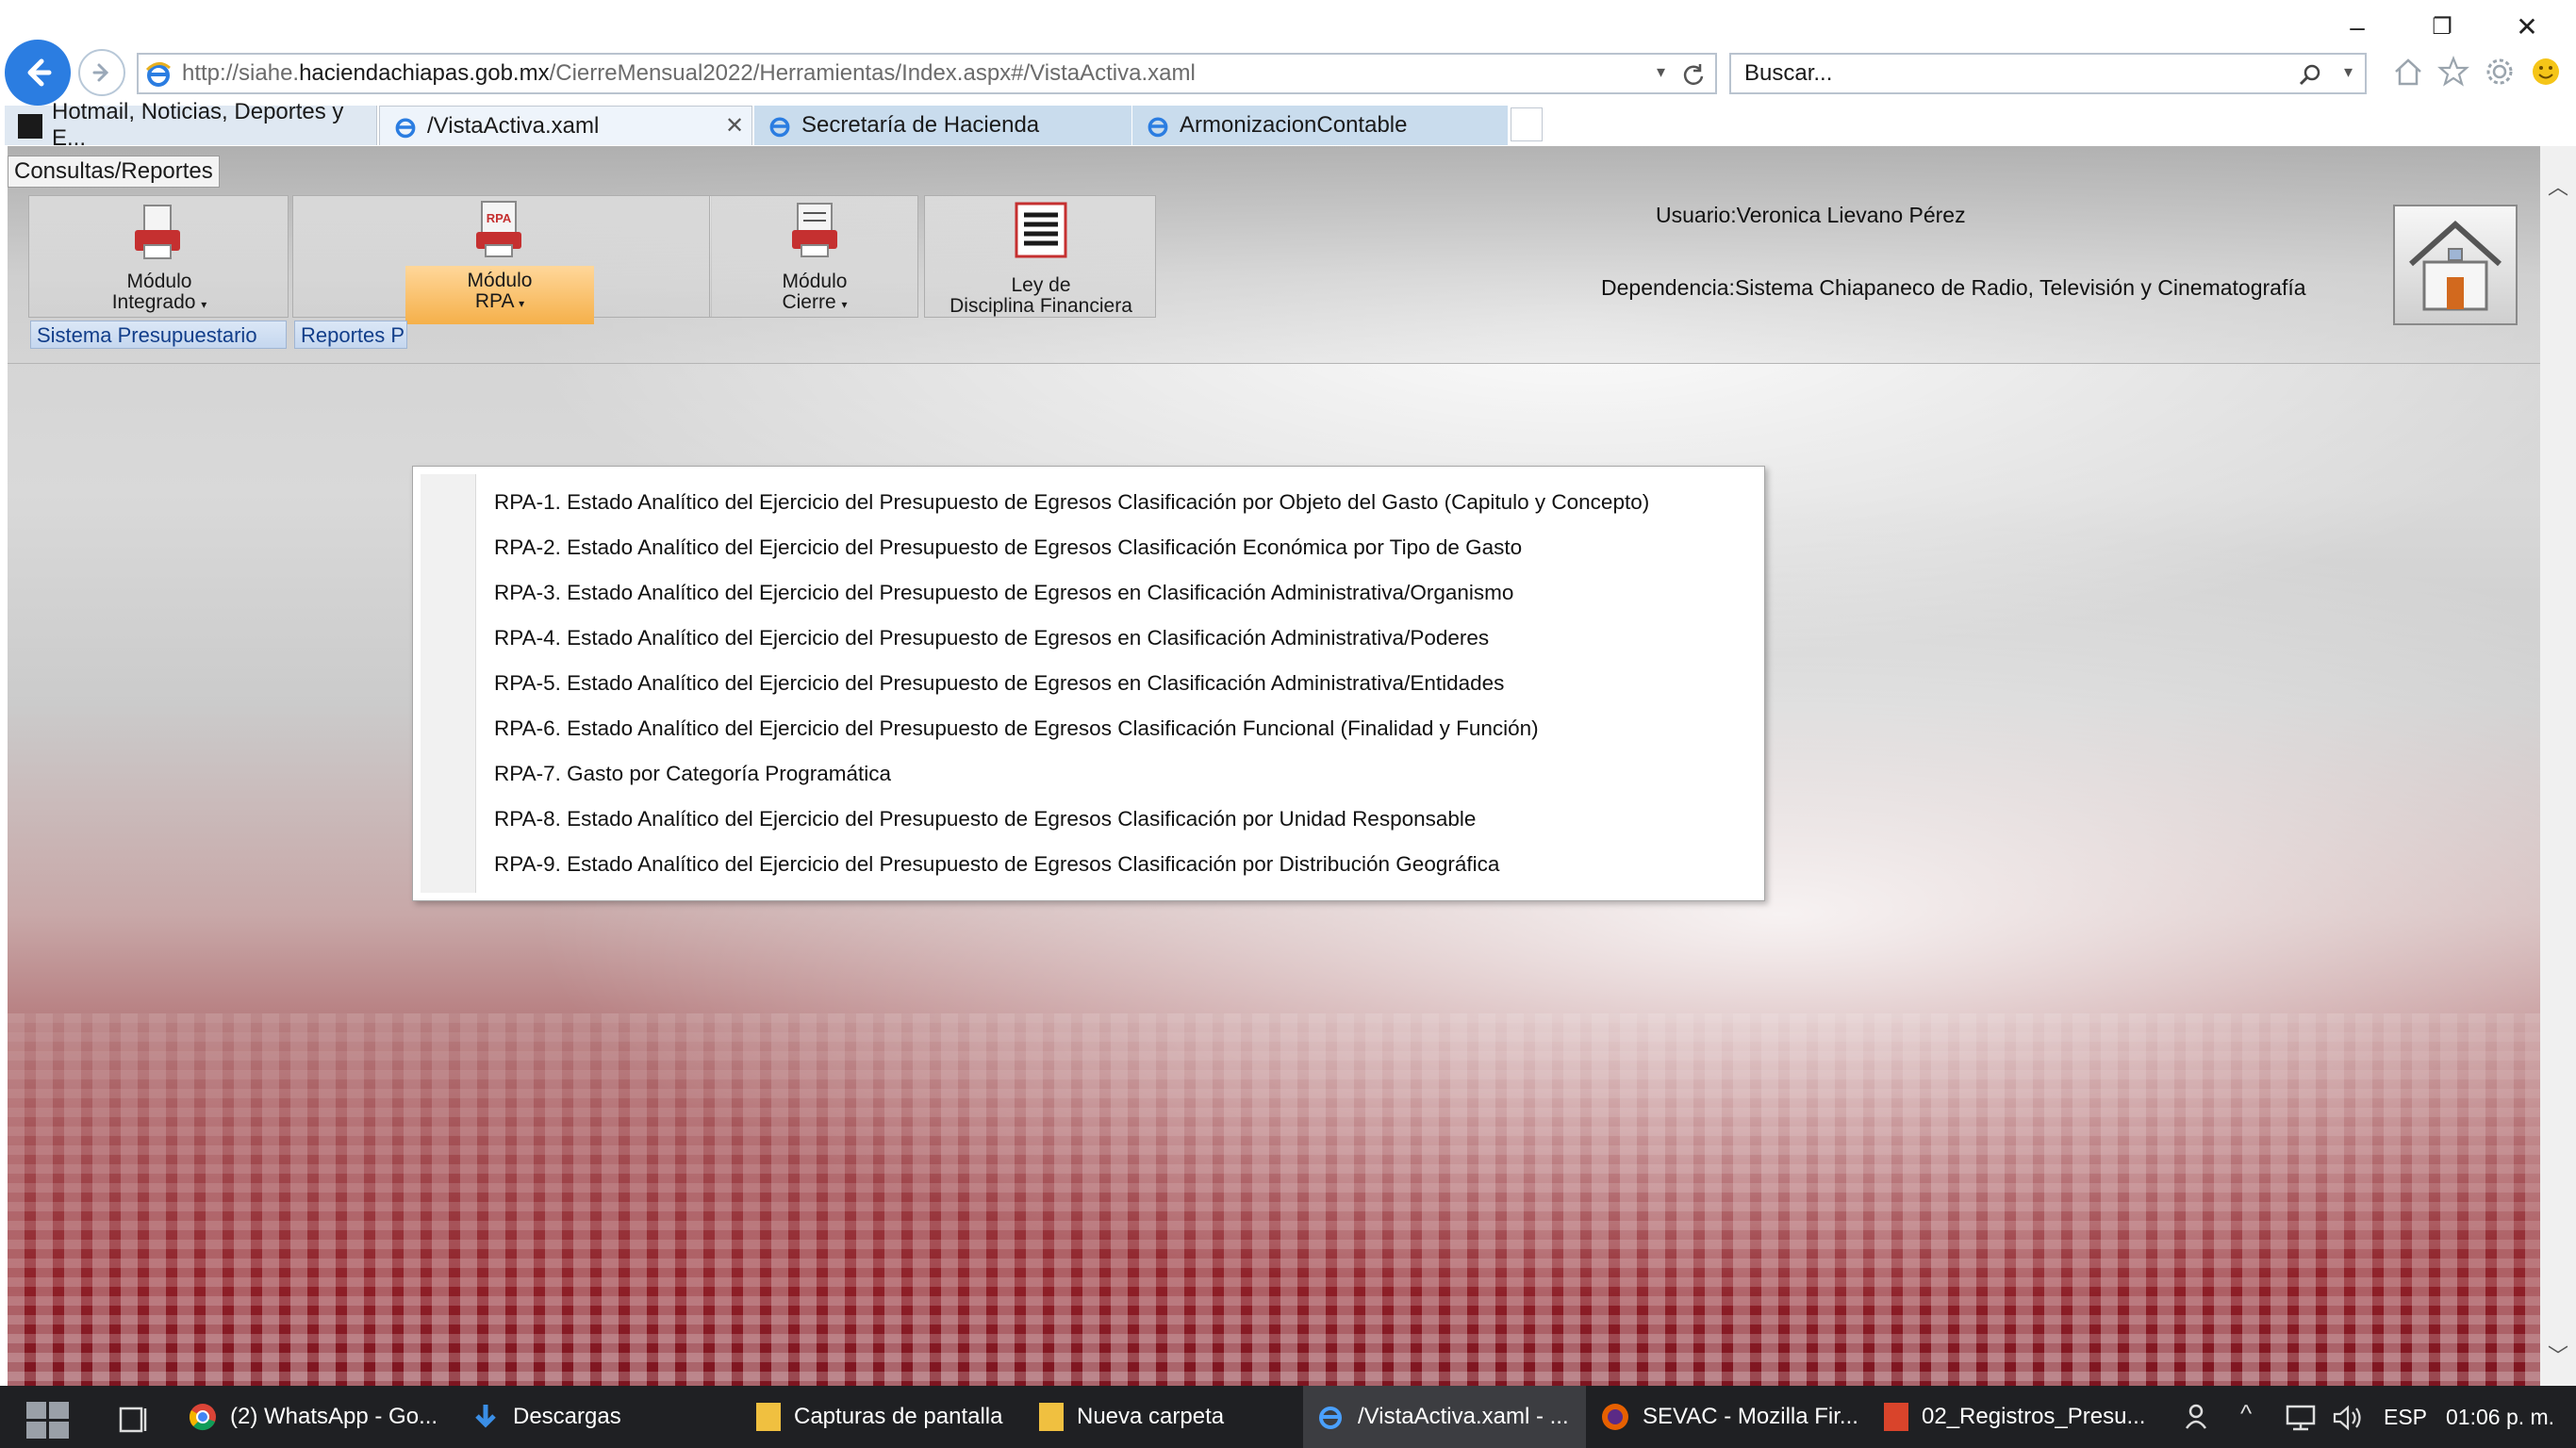  What do you see at coordinates (2455, 265) in the screenshot?
I see `app-home-button` at bounding box center [2455, 265].